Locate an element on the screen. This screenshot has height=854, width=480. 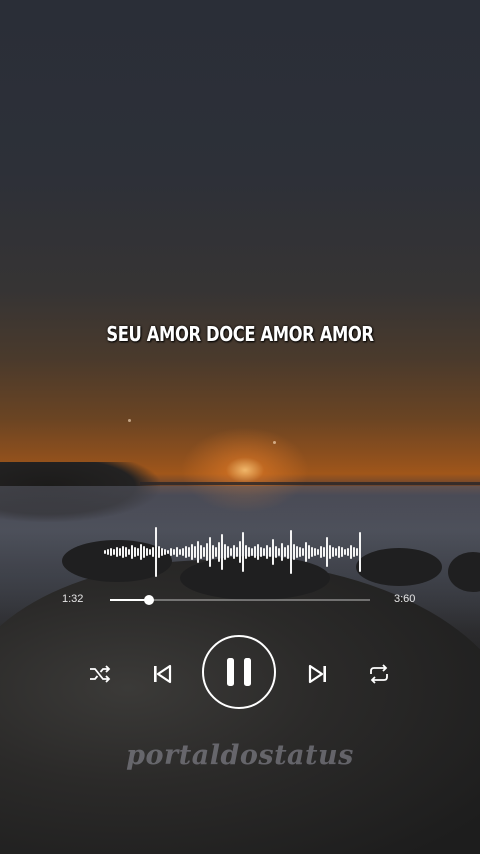
repeat-button is located at coordinates (379, 674).